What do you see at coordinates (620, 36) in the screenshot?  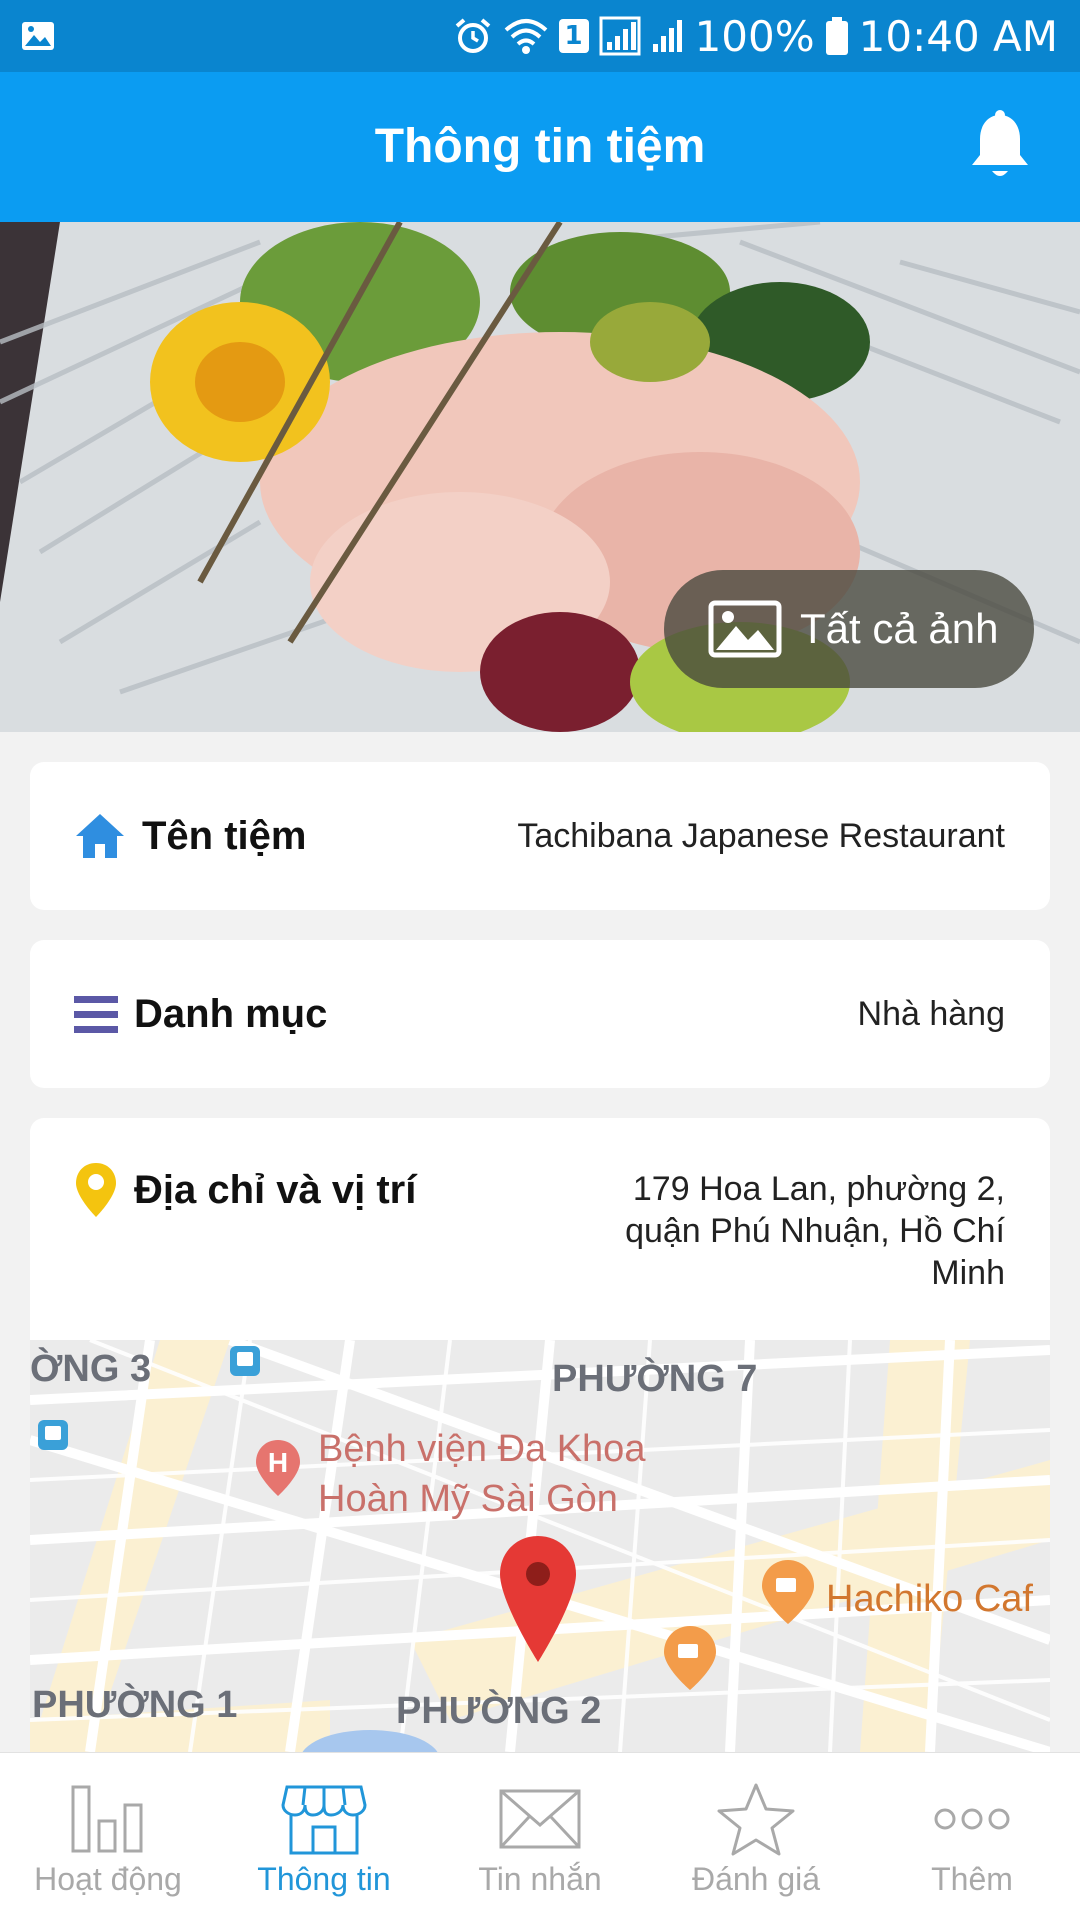 I see `signal-icon` at bounding box center [620, 36].